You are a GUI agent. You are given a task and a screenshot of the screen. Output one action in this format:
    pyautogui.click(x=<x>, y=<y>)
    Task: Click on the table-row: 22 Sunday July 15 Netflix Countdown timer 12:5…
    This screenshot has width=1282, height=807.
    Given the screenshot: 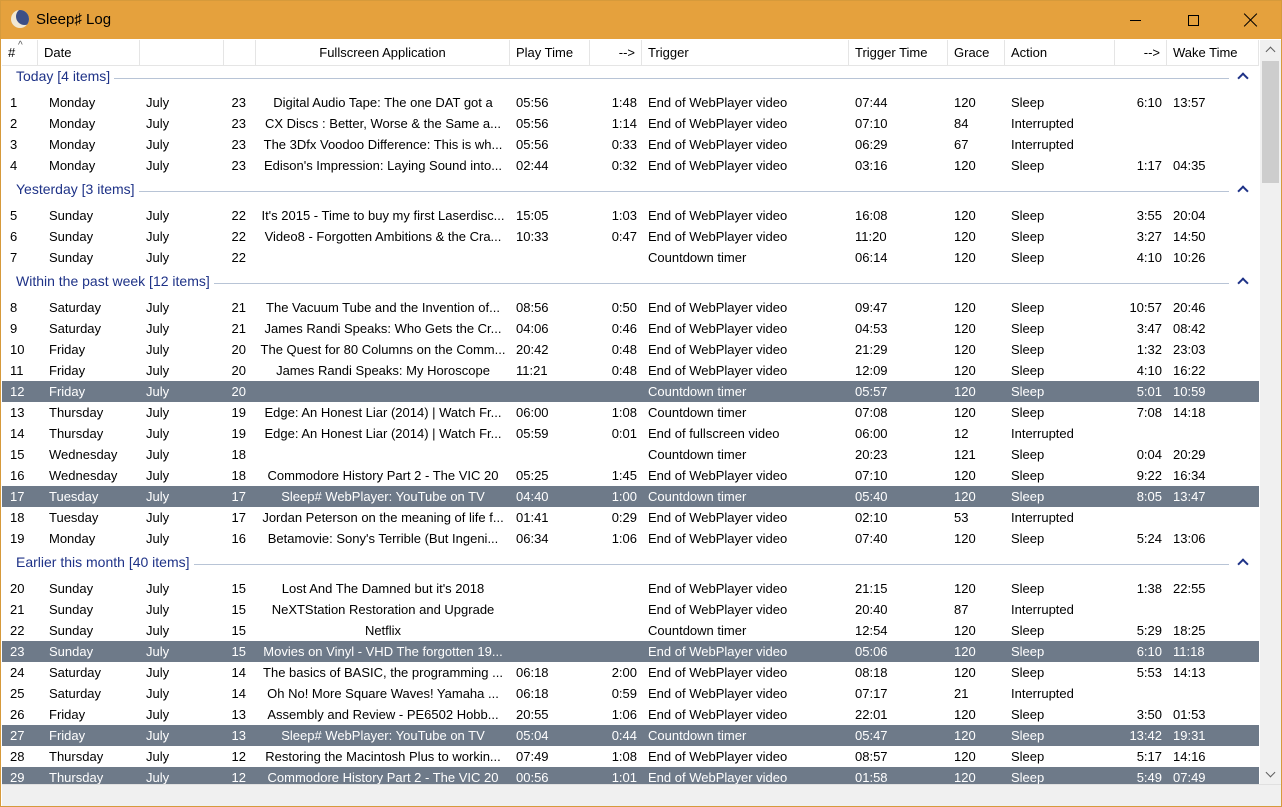 What is the action you would take?
    pyautogui.click(x=630, y=630)
    